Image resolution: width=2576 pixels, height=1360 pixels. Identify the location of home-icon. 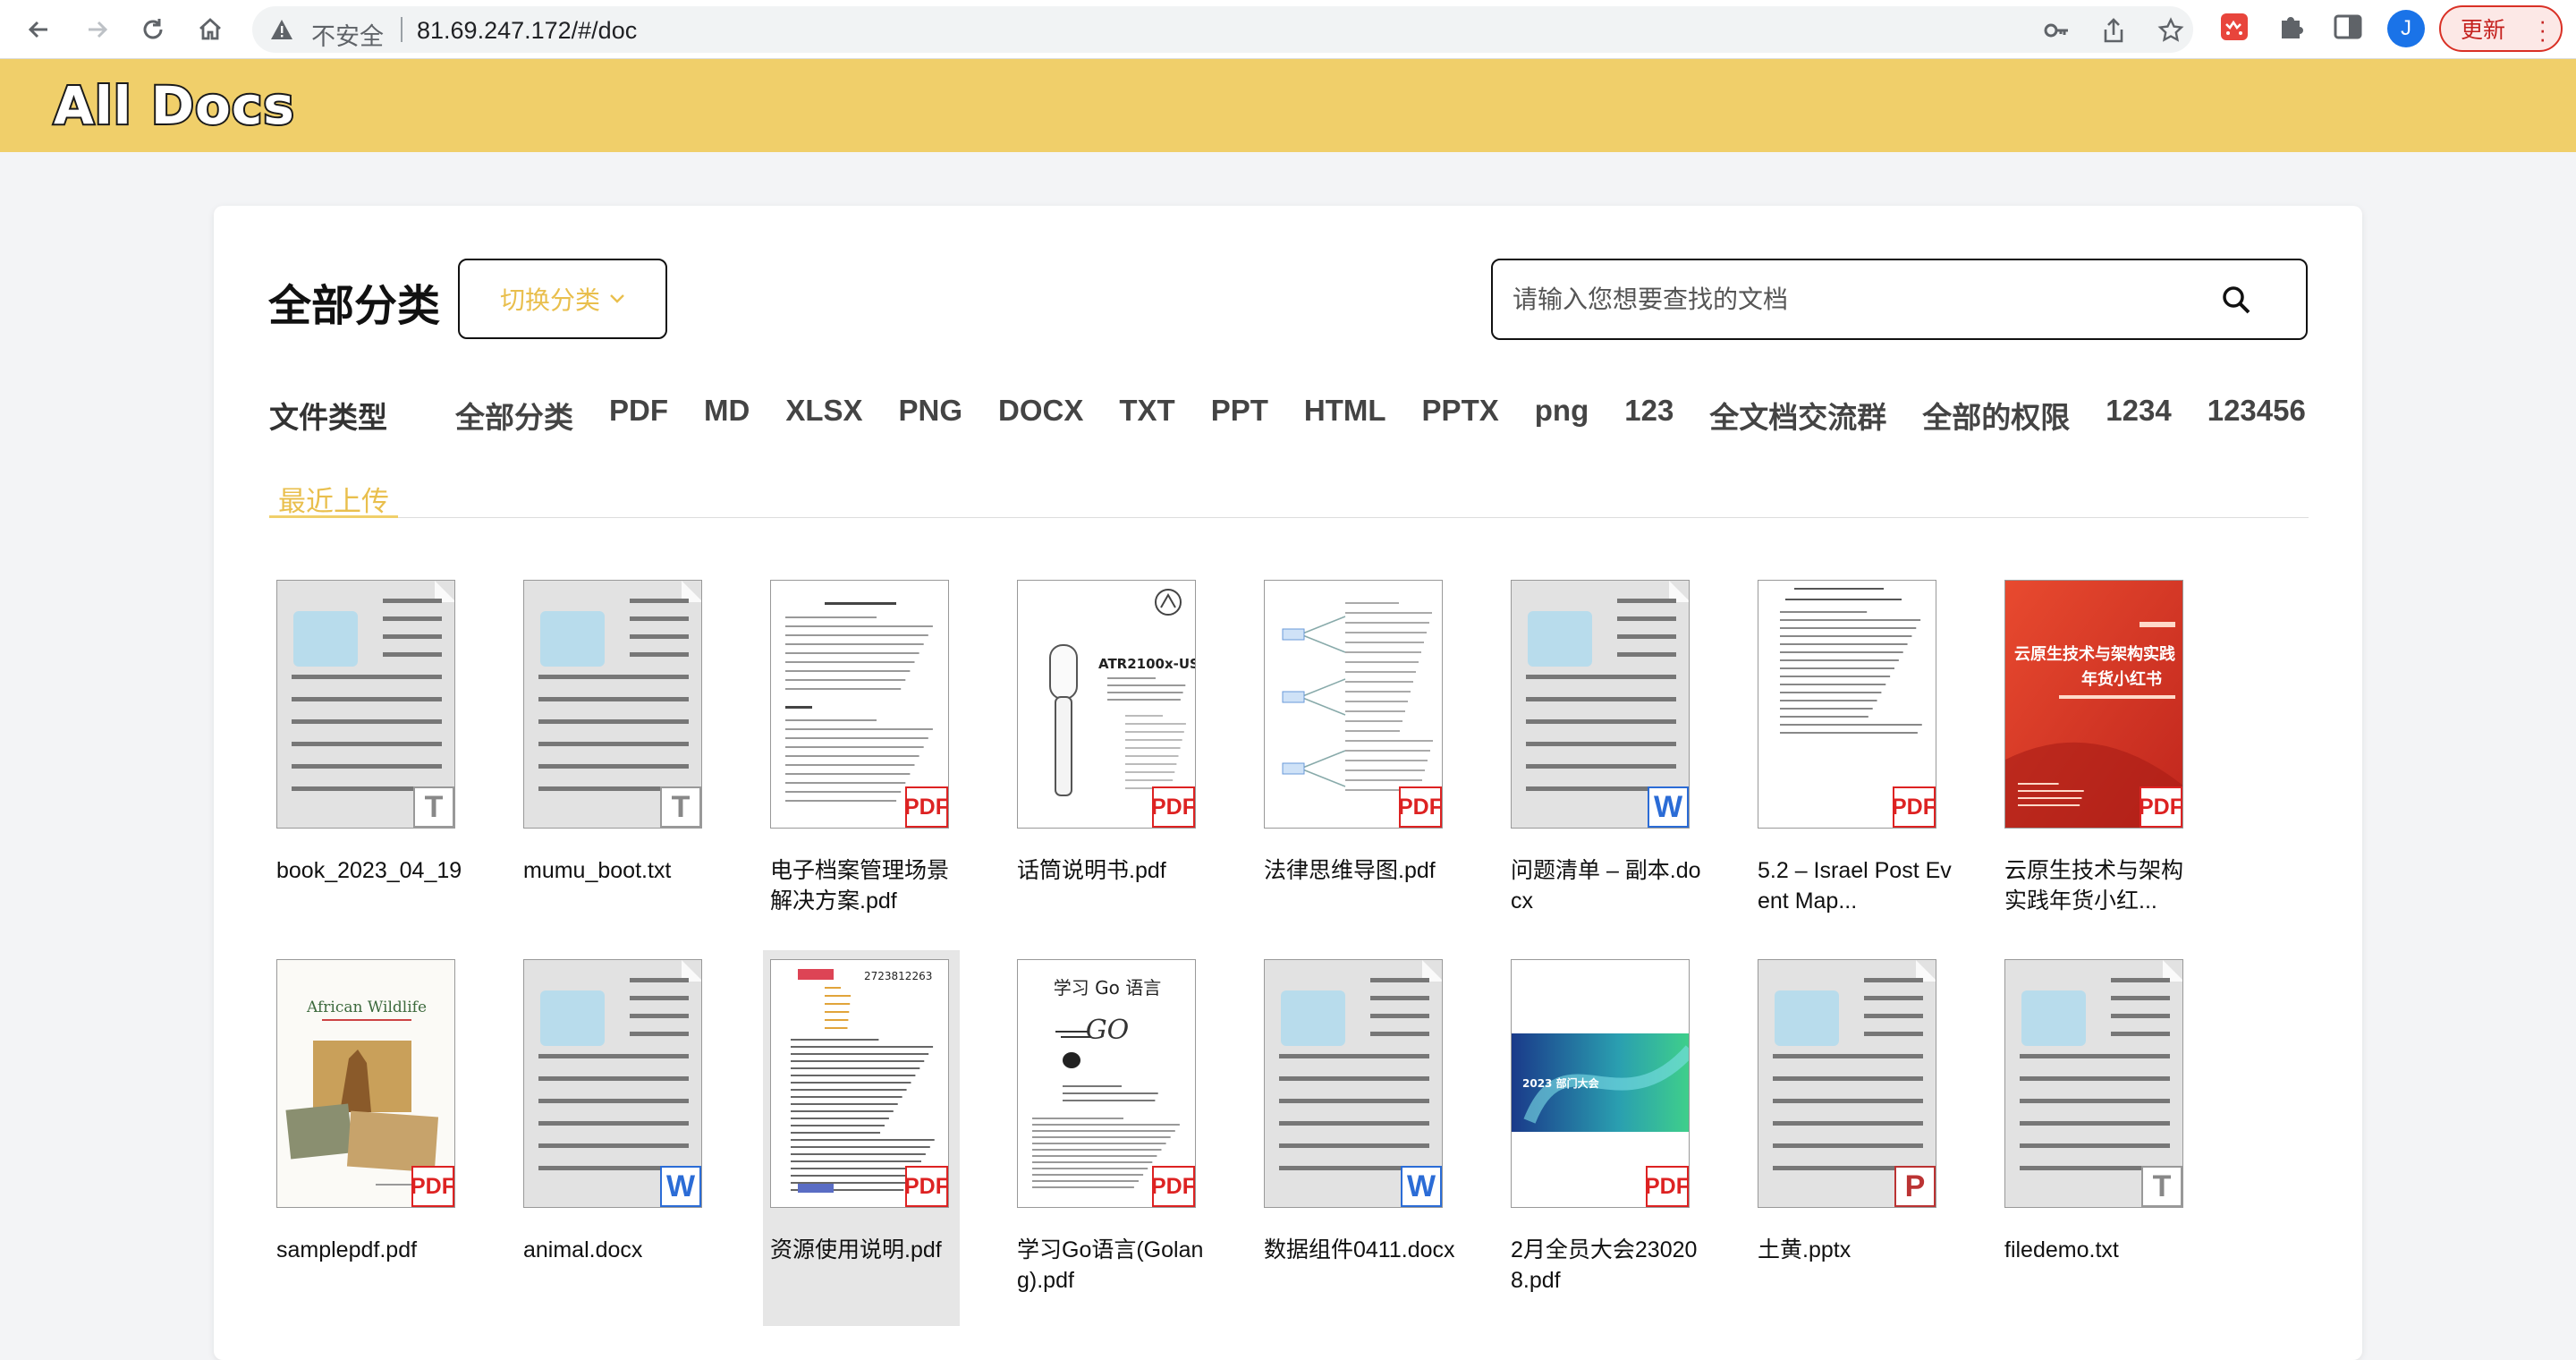
(210, 29).